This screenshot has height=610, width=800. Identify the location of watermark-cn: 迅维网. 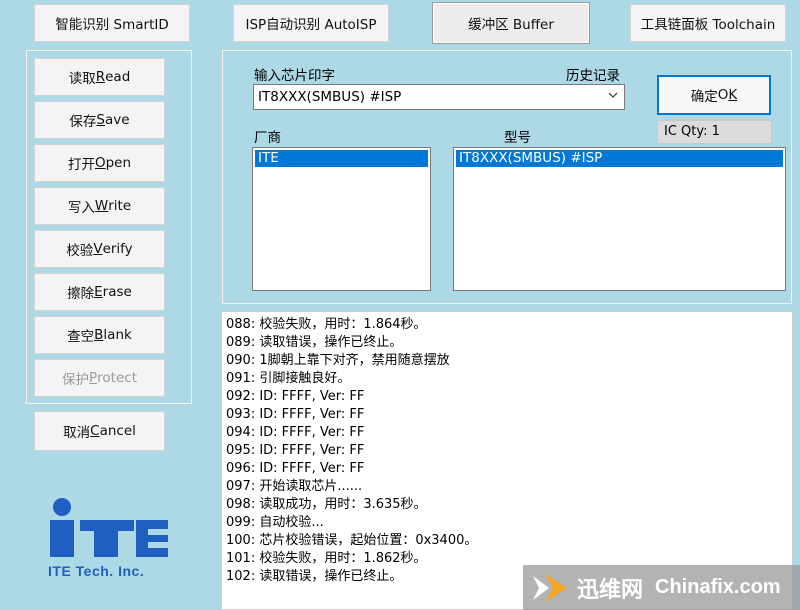
(610, 590).